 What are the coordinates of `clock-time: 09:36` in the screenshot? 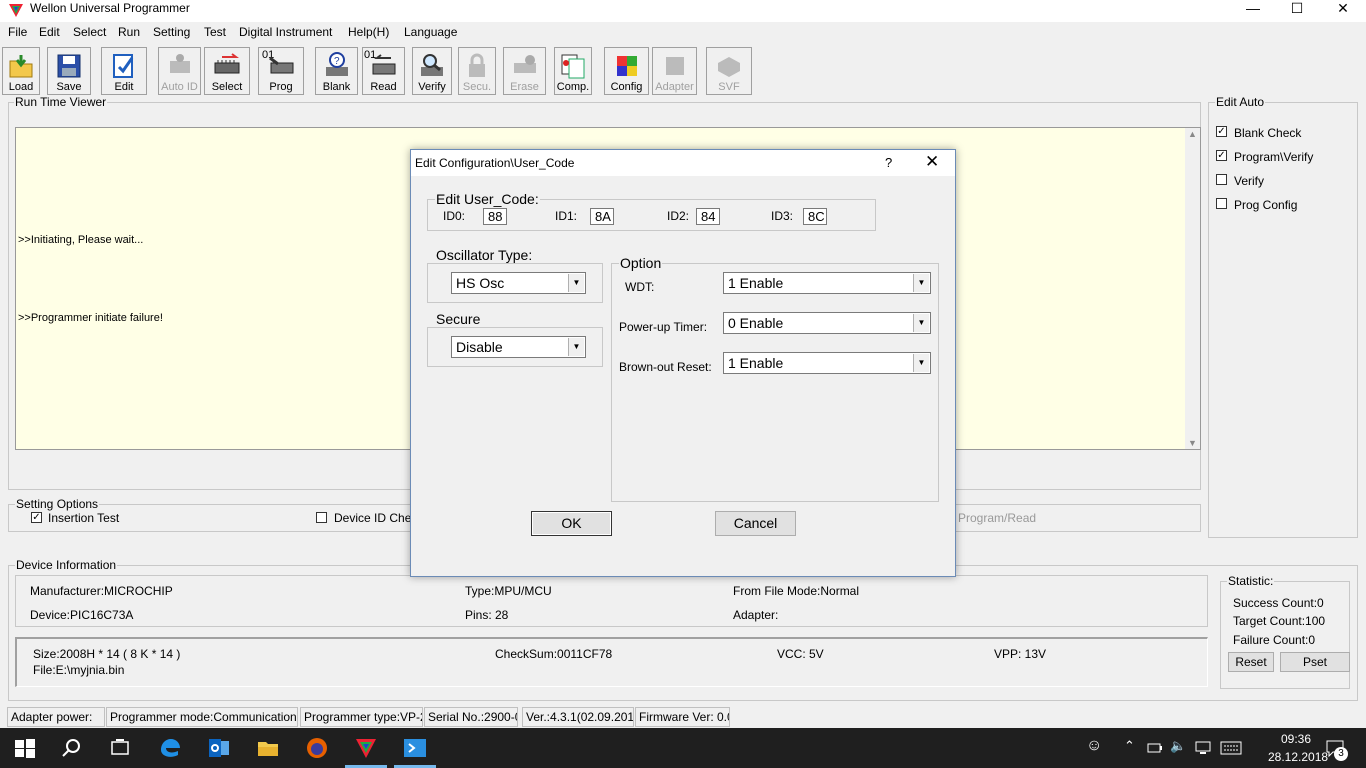 It's located at (1296, 739).